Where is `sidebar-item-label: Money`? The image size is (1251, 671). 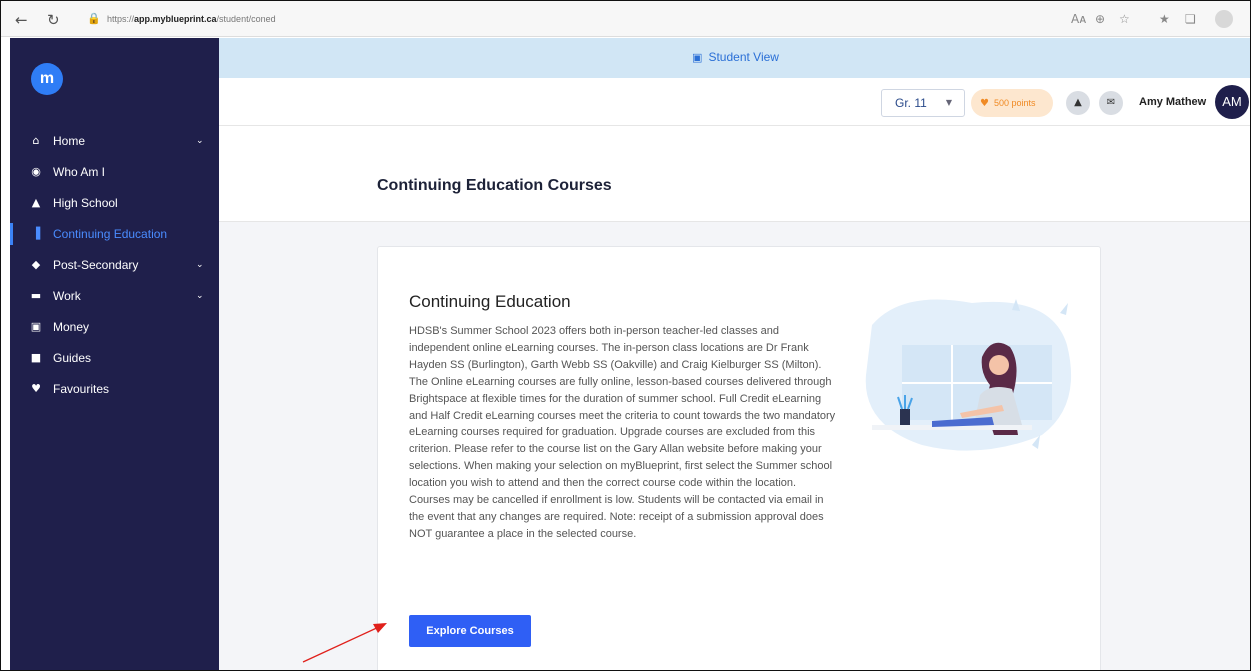
sidebar-item-label: Money is located at coordinates (71, 327).